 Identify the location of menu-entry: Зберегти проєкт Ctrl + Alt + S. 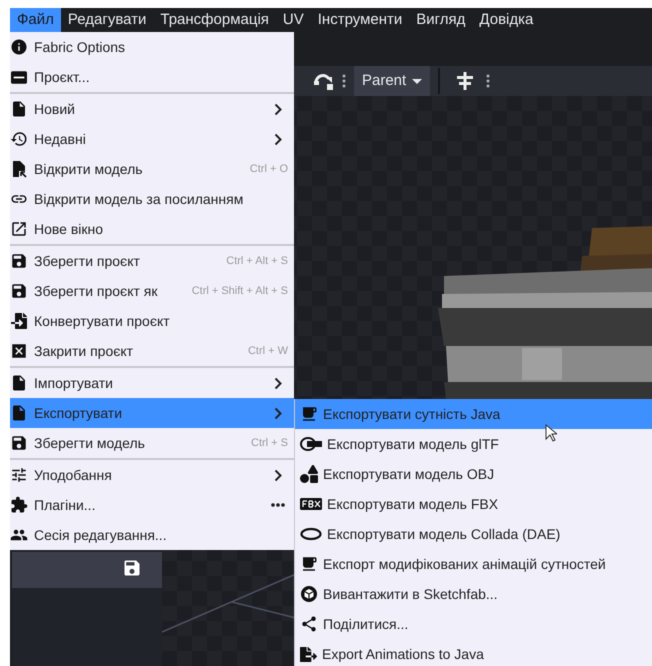
(152, 261).